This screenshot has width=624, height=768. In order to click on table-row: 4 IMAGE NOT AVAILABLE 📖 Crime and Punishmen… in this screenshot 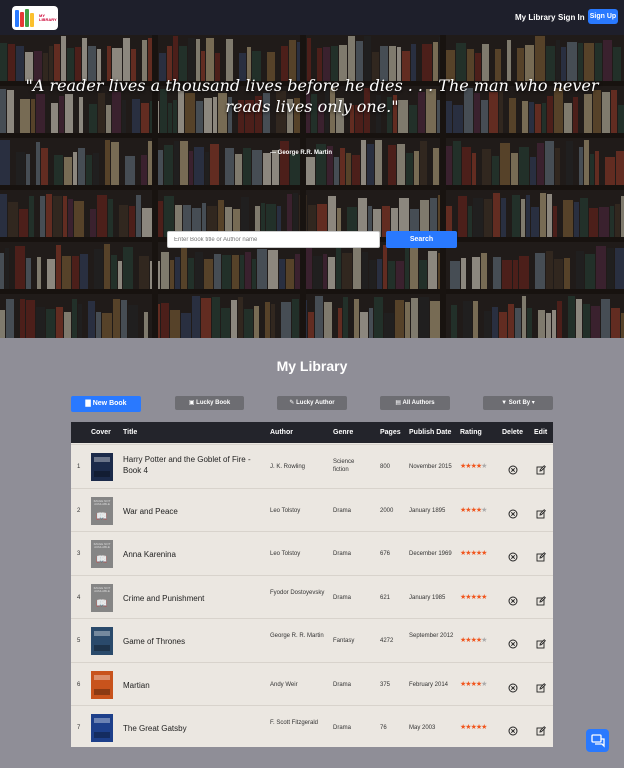, I will do `click(312, 596)`.